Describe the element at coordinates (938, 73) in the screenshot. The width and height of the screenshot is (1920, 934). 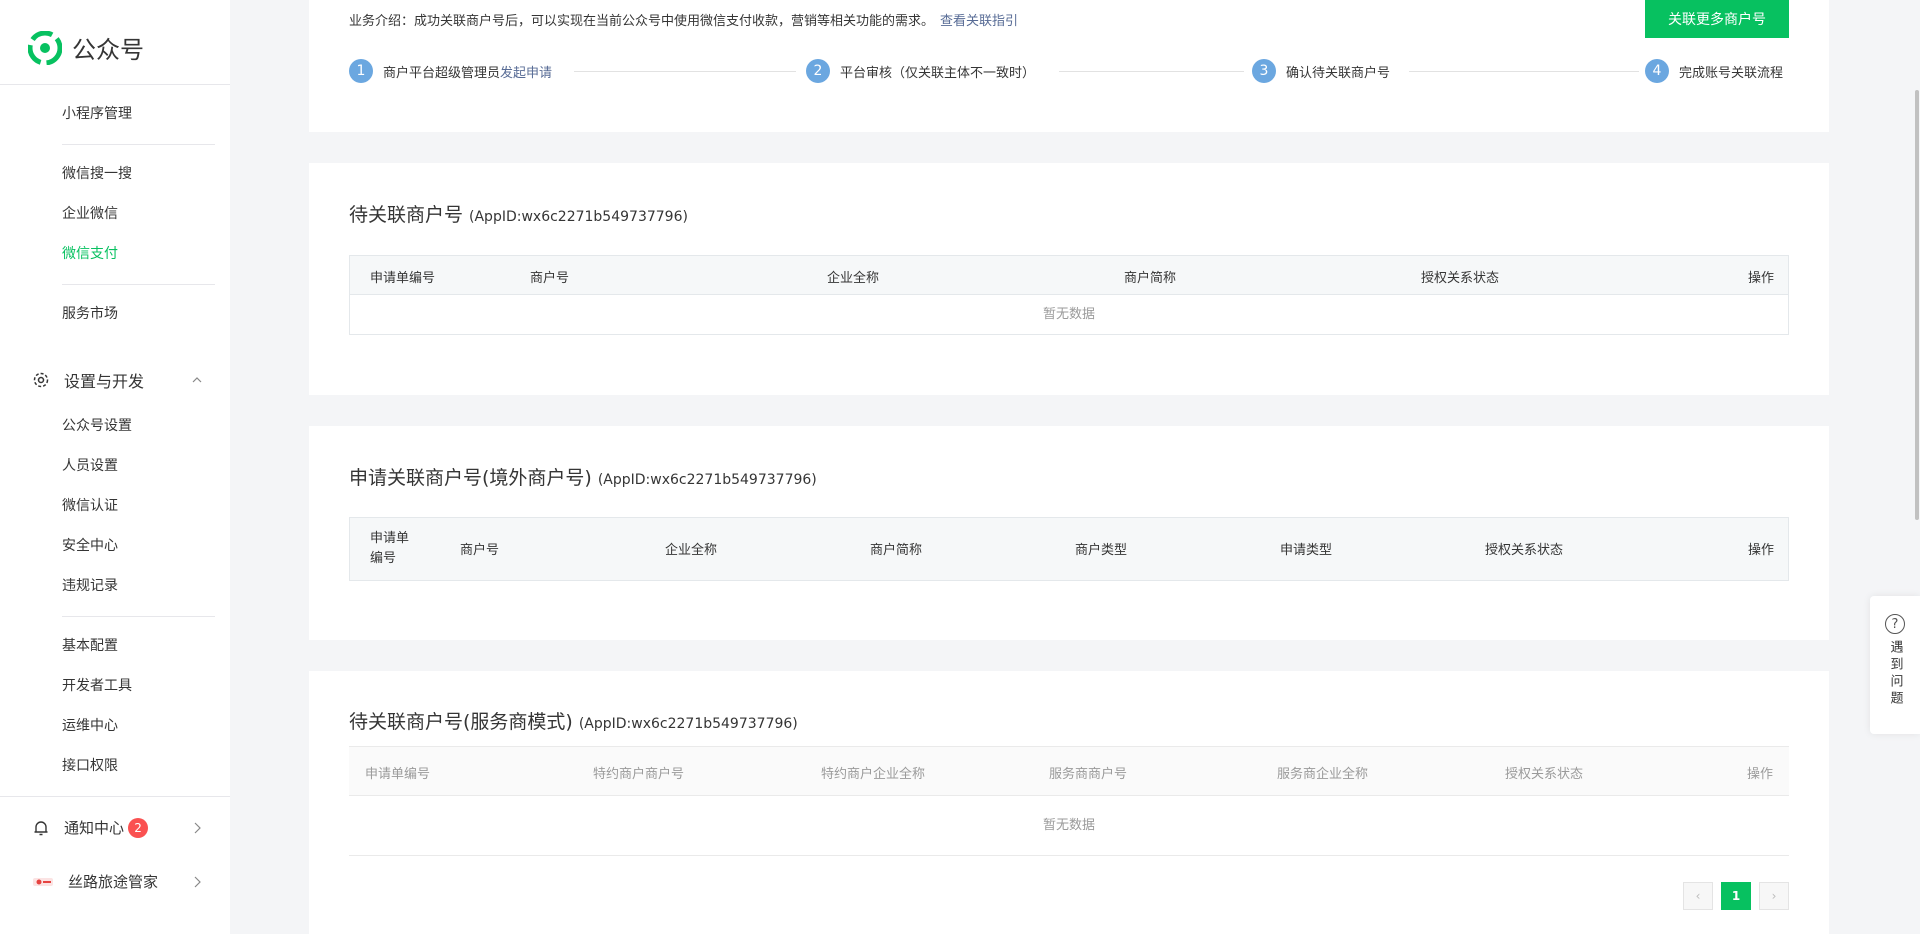
I see `step-label: 平台审核（仅关联主体不一致时）` at that location.